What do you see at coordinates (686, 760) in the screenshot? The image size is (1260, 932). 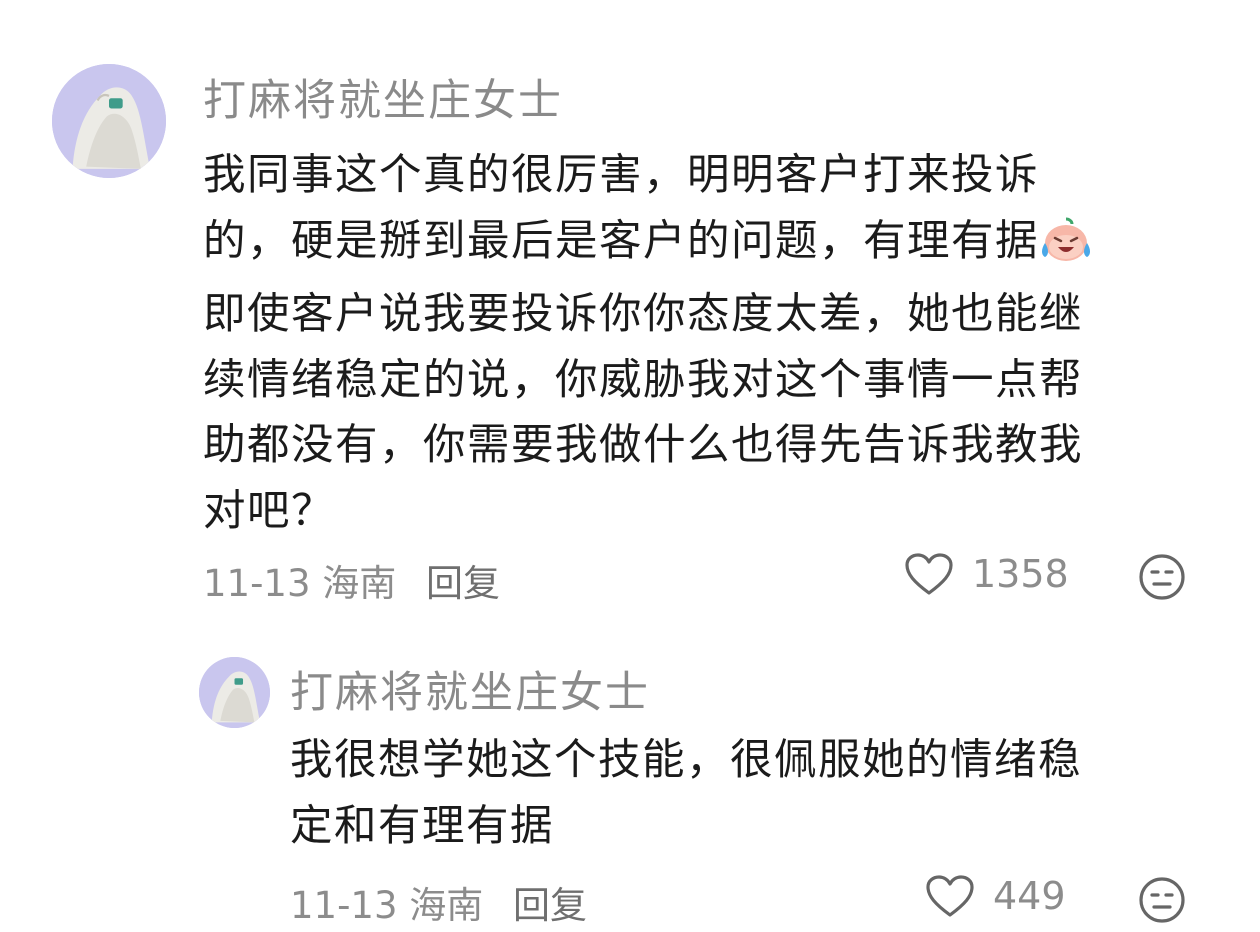 I see `comment-line: 我很想学她这个技能，很佩服她的情绪稳` at bounding box center [686, 760].